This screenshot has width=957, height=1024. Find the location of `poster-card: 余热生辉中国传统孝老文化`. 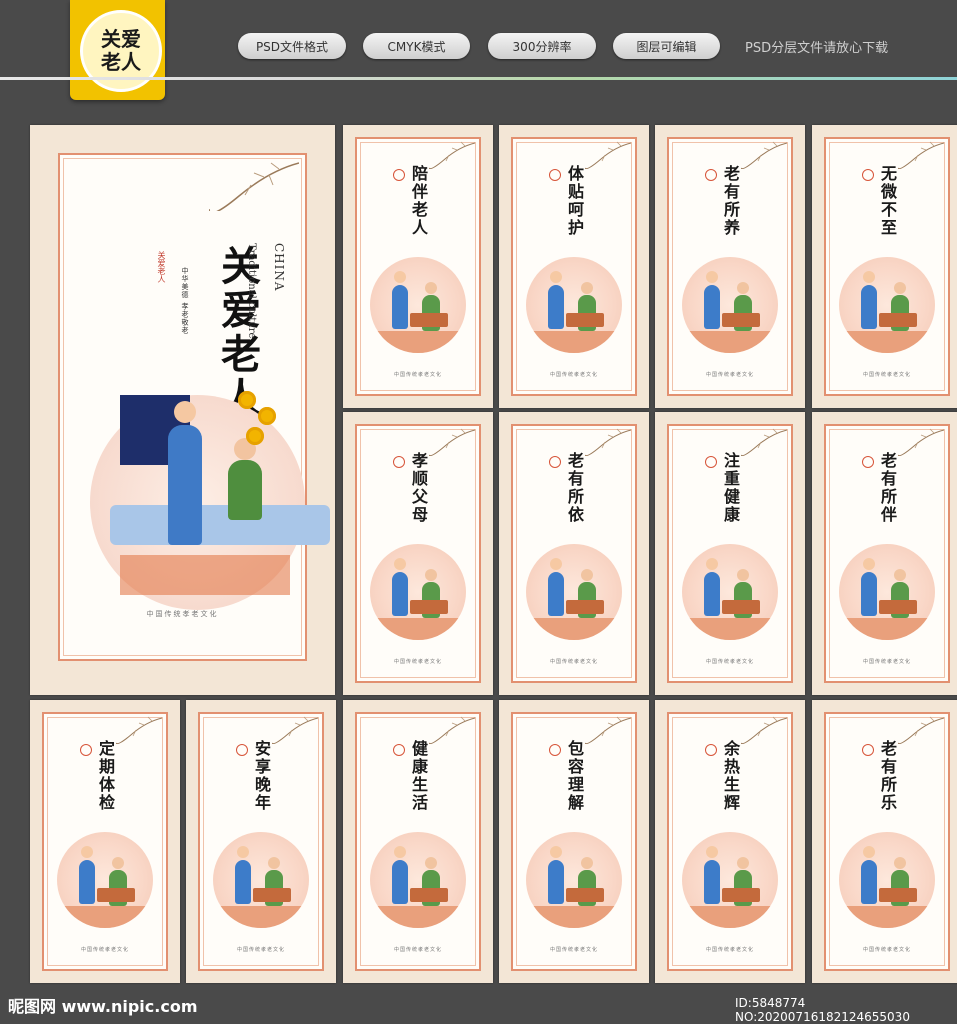

poster-card: 余热生辉中国传统孝老文化 is located at coordinates (730, 841).